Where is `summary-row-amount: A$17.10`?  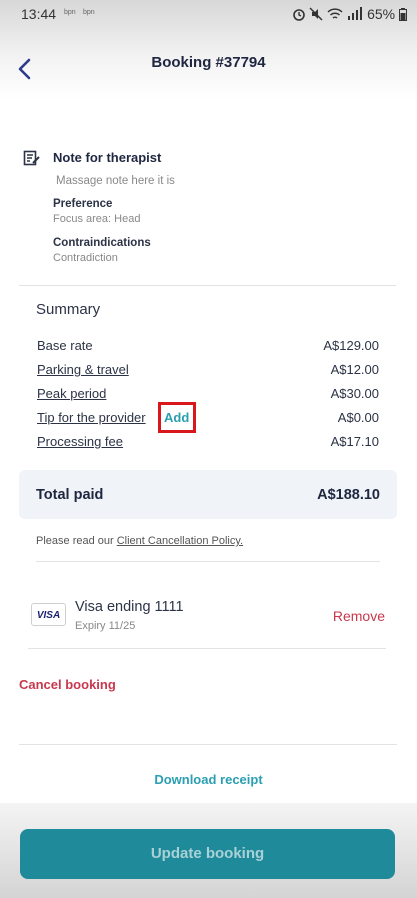
summary-row-amount: A$17.10 is located at coordinates (354, 441).